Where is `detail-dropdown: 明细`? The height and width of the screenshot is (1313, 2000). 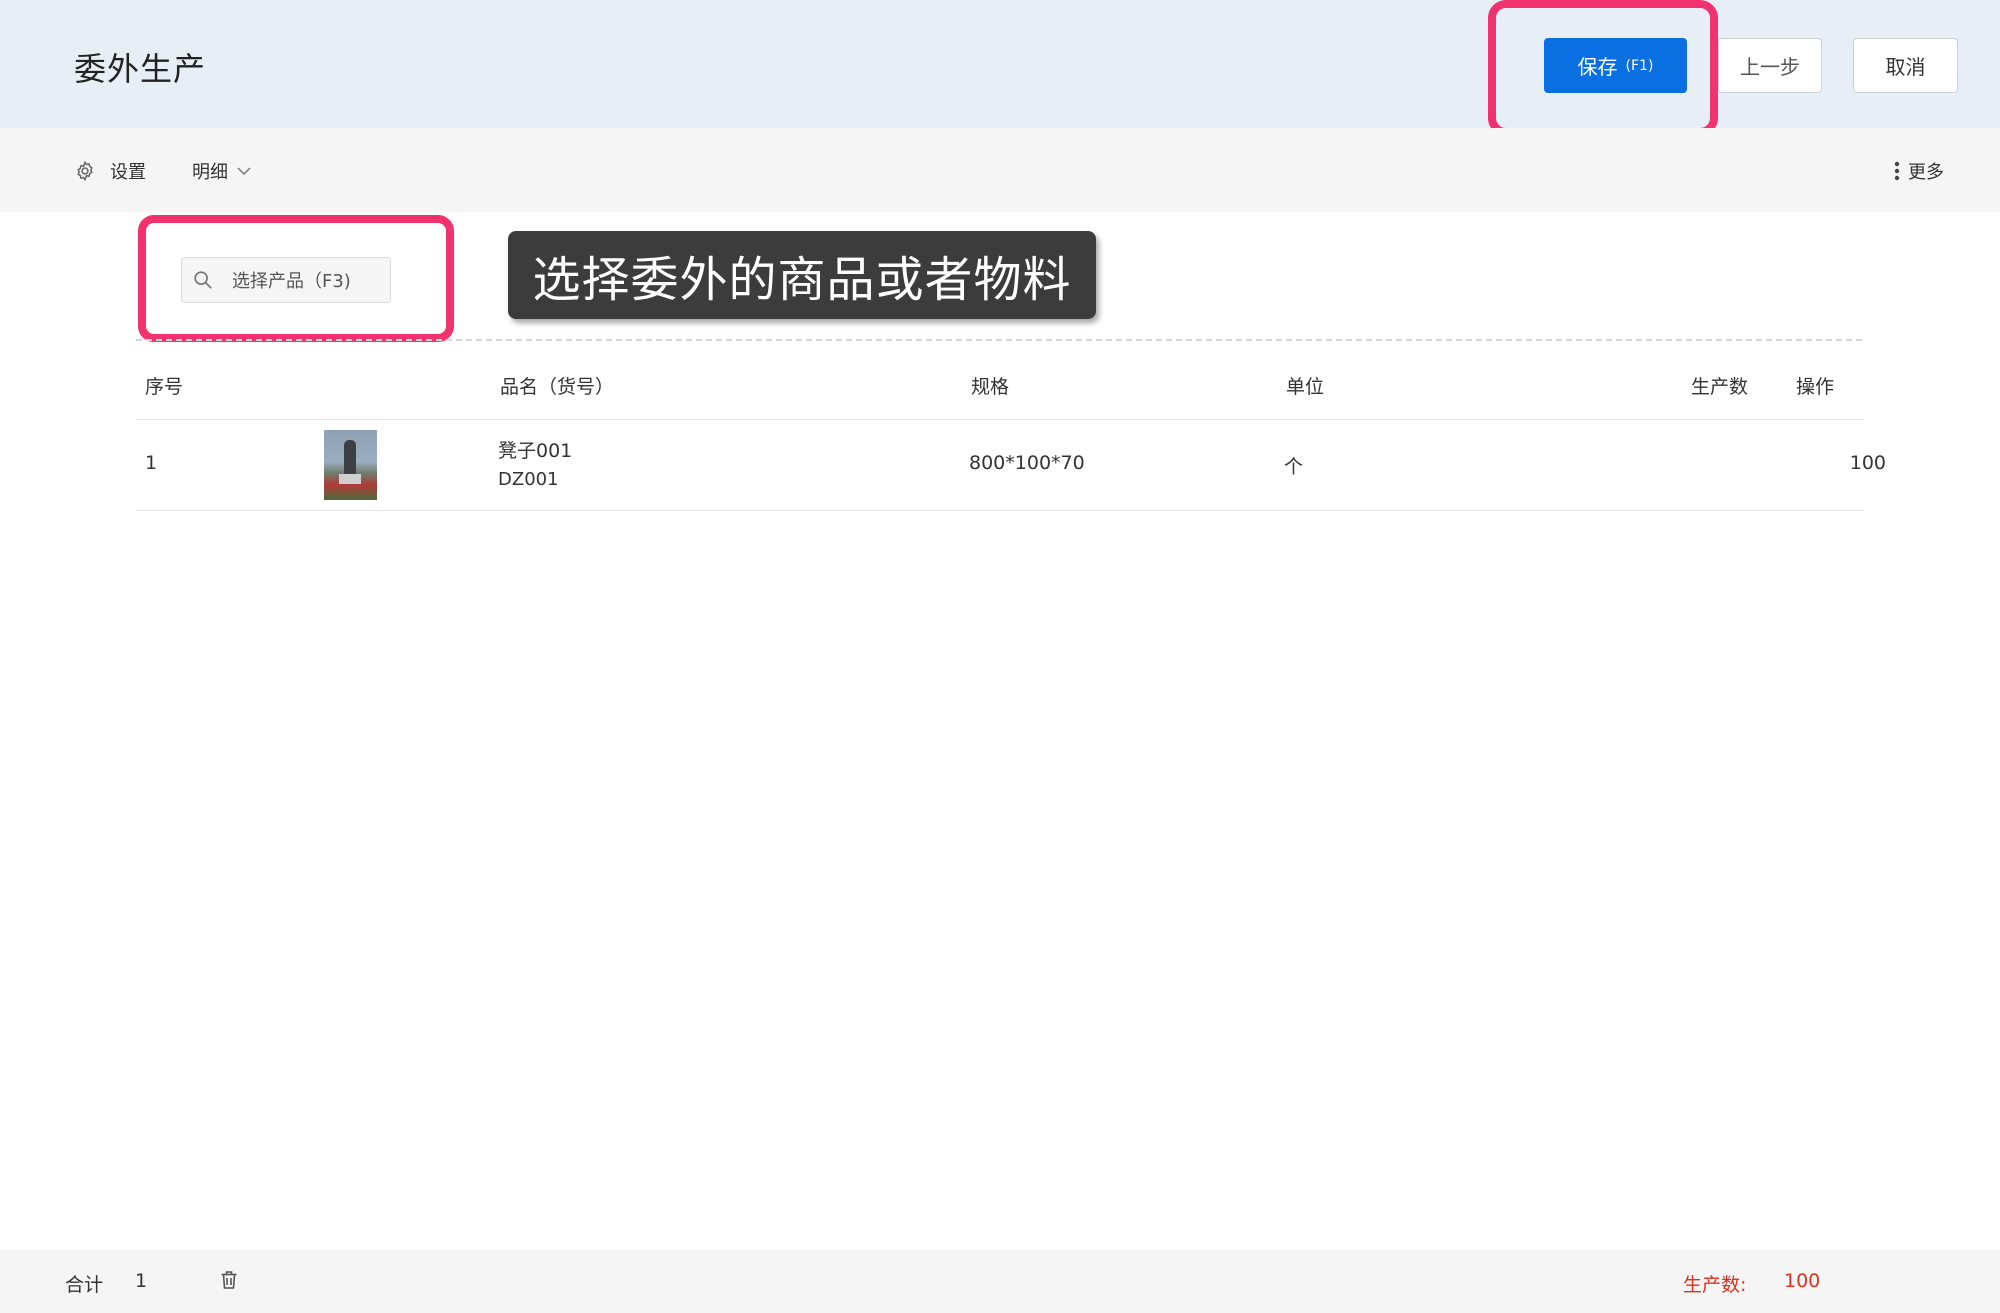
detail-dropdown: 明细 is located at coordinates (222, 171).